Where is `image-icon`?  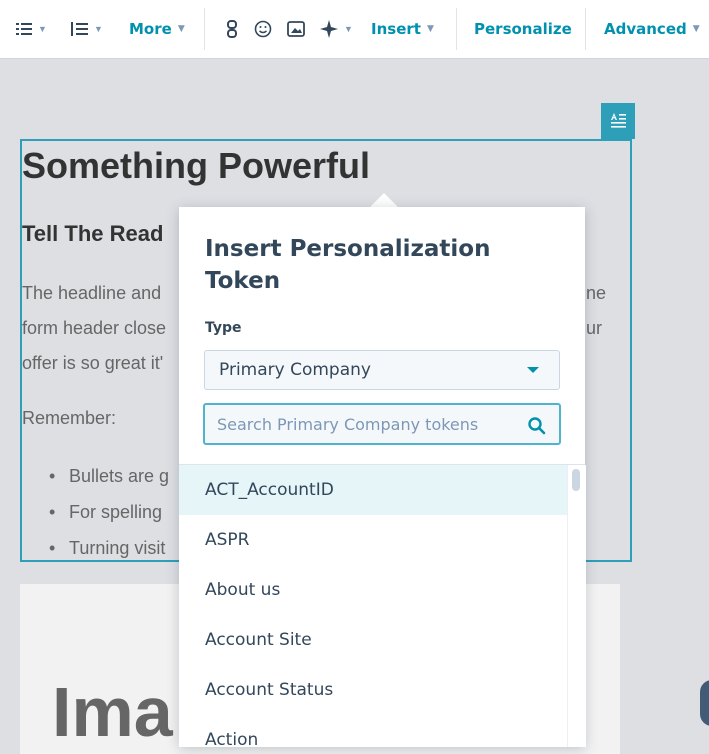 image-icon is located at coordinates (296, 29).